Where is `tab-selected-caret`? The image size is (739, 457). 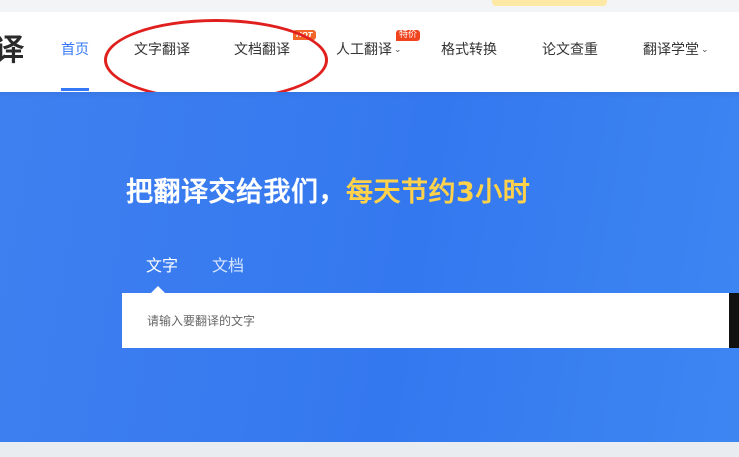 tab-selected-caret is located at coordinates (158, 289).